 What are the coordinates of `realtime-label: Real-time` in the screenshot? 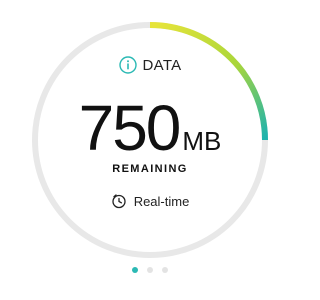 It's located at (161, 201).